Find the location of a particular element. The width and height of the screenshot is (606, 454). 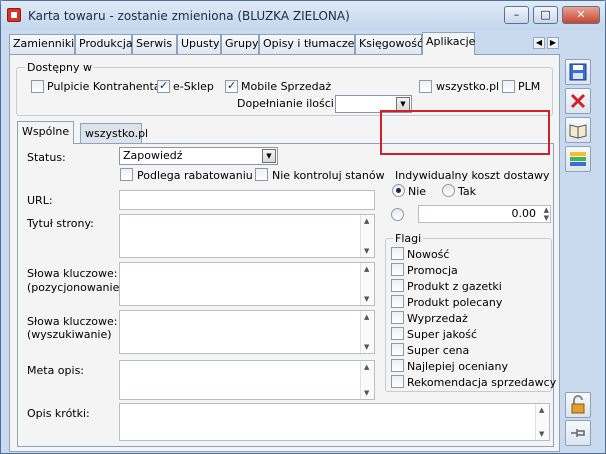

koszt-amount-radio is located at coordinates (397, 214).